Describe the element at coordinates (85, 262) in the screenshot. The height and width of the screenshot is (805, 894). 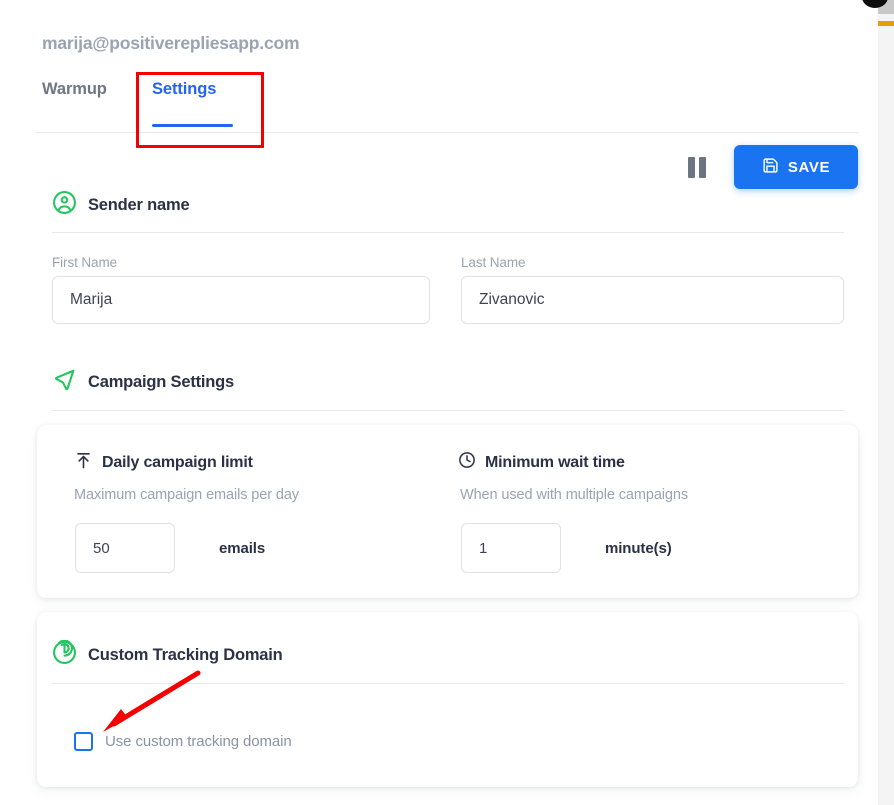
I see `first-name-label: First Name` at that location.